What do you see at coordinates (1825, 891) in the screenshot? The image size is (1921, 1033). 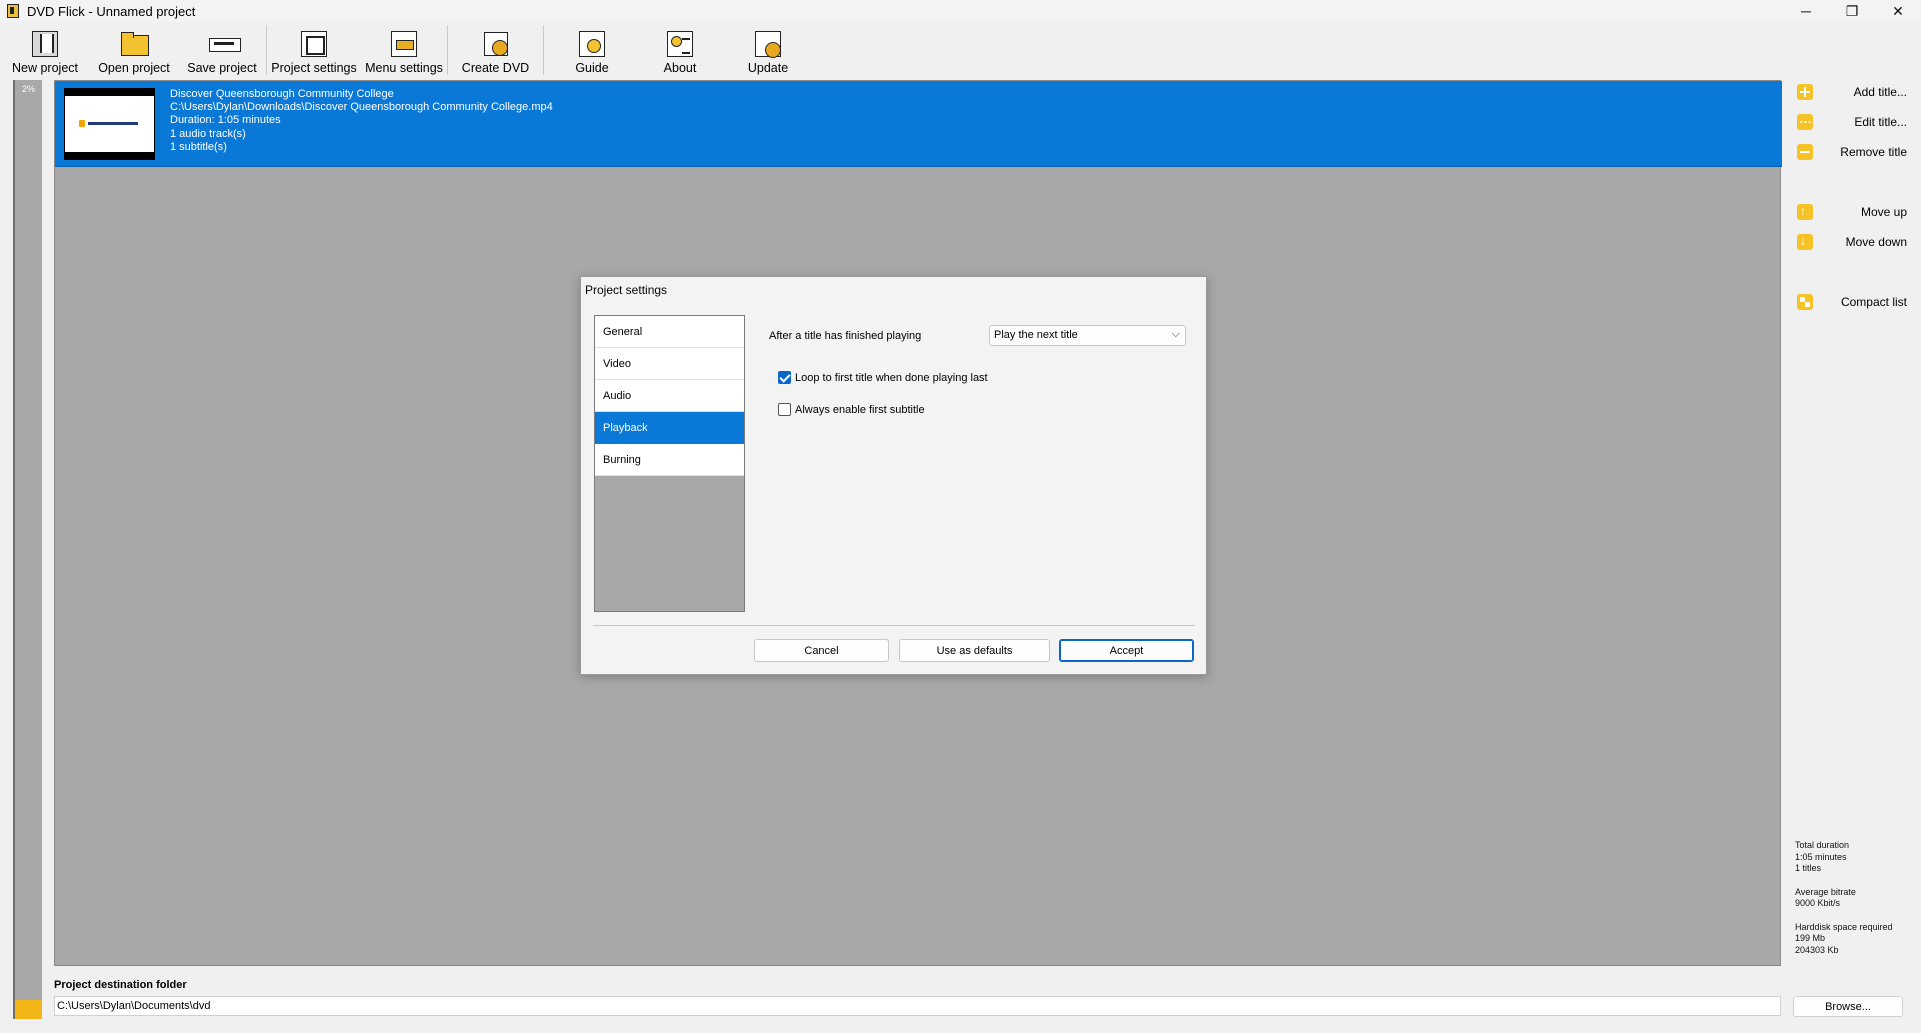 I see `avg-bitrate-label: Average bitrate` at bounding box center [1825, 891].